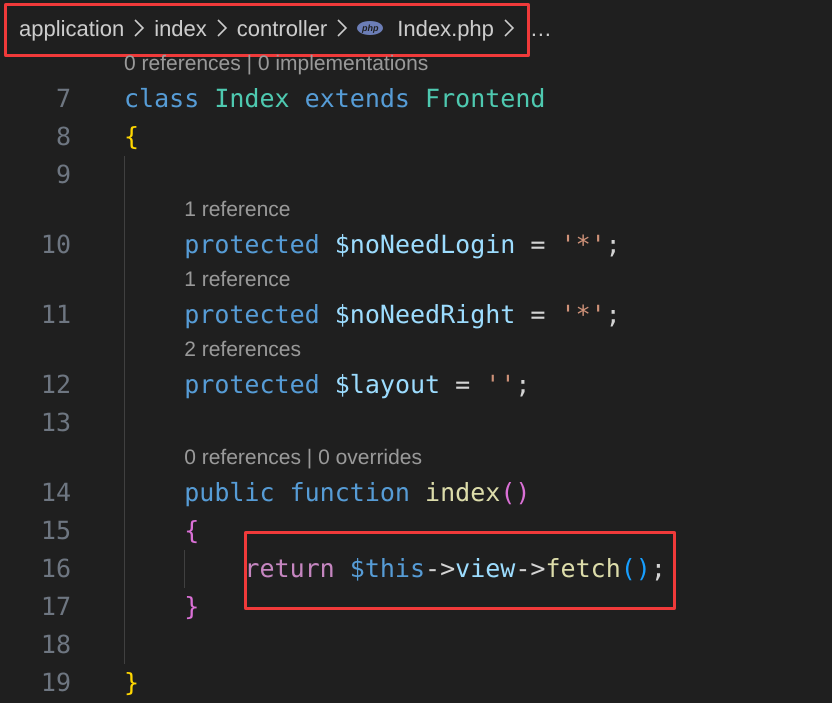 This screenshot has height=703, width=832. I want to click on line-number: 14, so click(55, 493).